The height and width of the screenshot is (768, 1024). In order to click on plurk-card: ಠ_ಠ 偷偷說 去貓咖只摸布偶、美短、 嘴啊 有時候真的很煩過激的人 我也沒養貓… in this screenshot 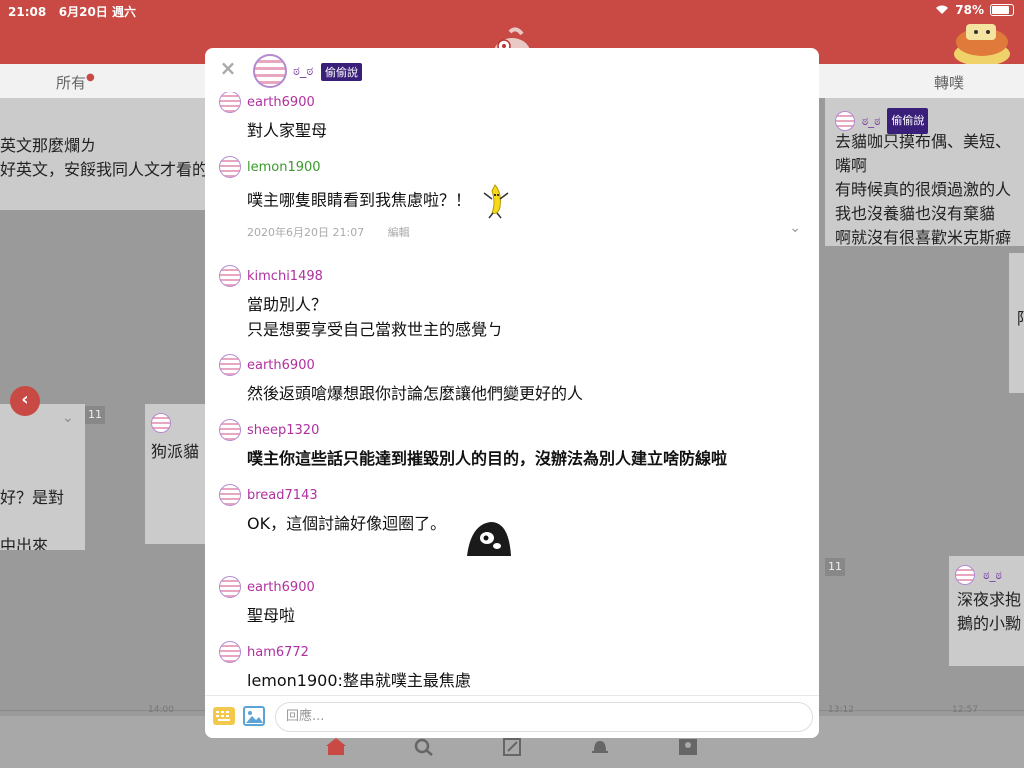, I will do `click(924, 172)`.